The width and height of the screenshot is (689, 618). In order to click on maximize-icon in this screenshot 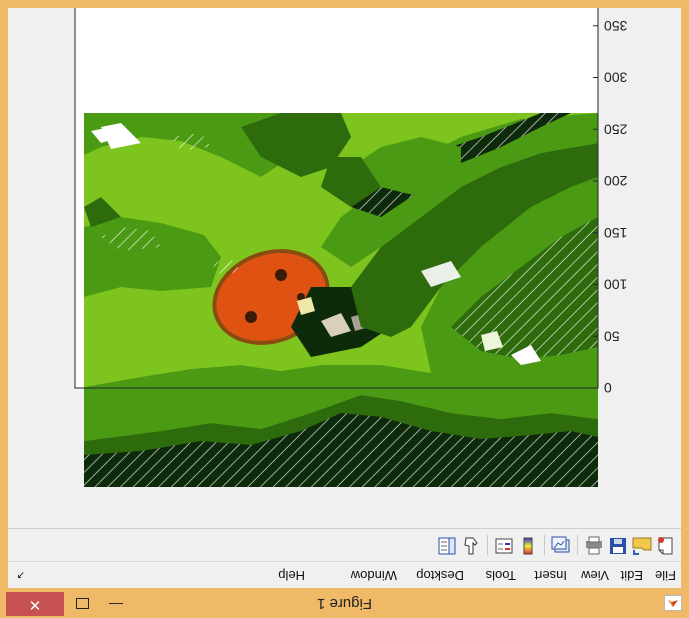, I will do `click(82, 603)`.